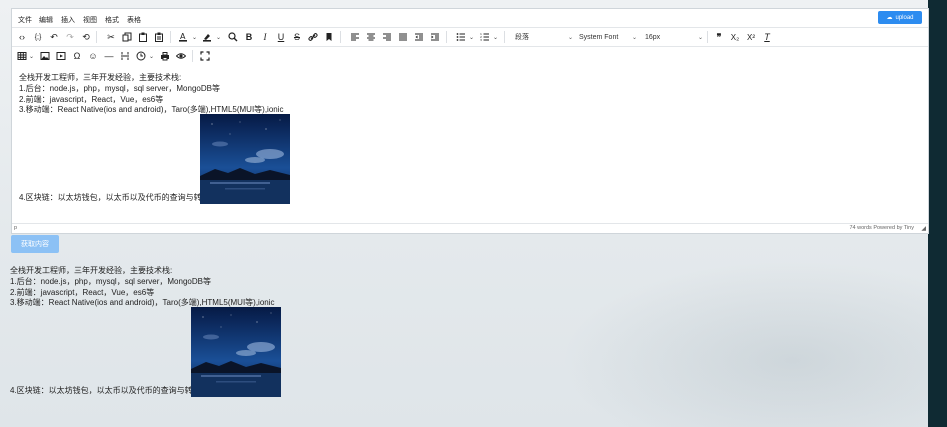  I want to click on italic-icon: I, so click(265, 37).